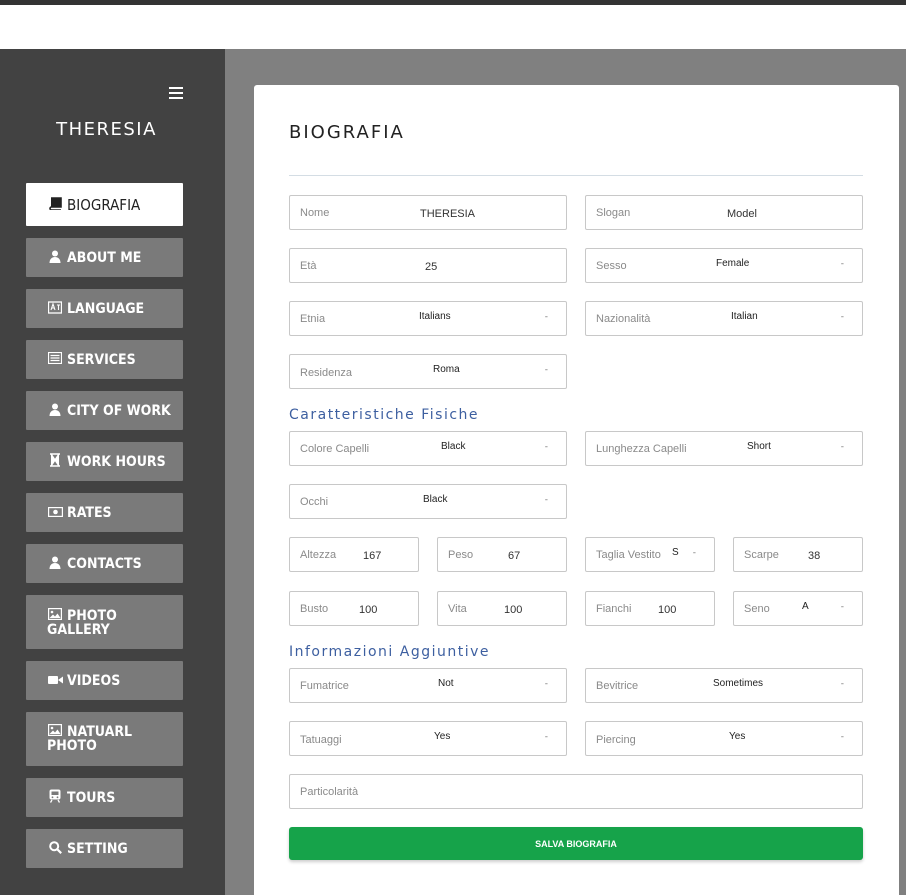 This screenshot has height=895, width=906. Describe the element at coordinates (761, 555) in the screenshot. I see `scarpe-label: Scarpe` at that location.